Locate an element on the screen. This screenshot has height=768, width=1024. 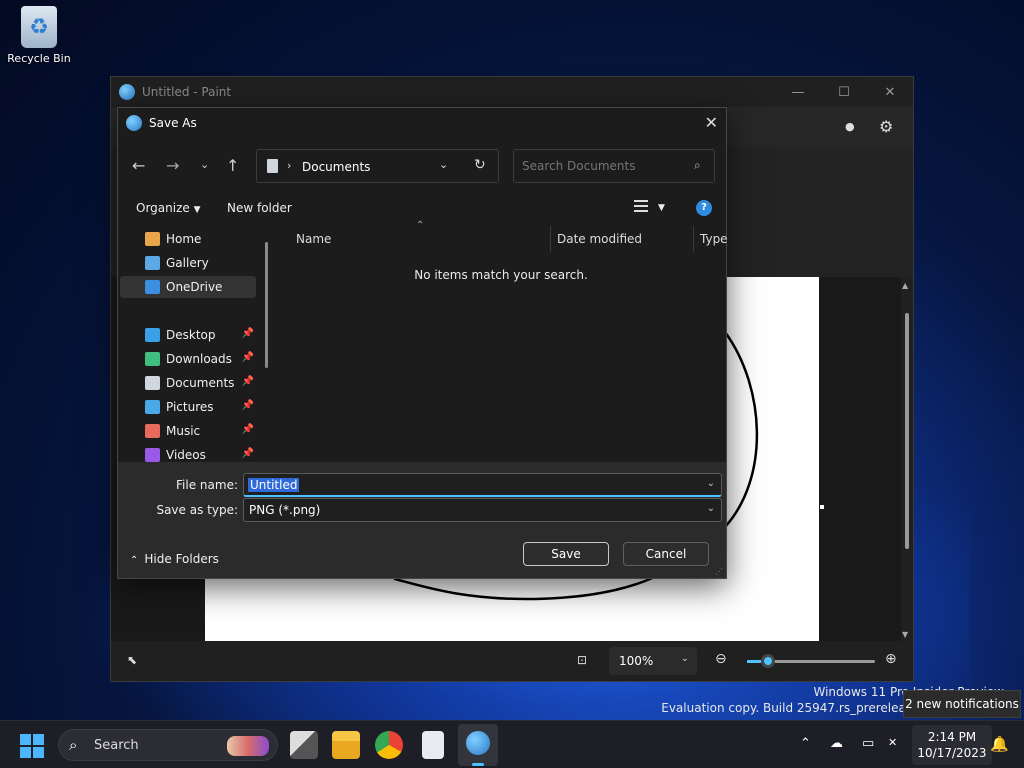
pointer-icon: ⬉ is located at coordinates (132, 660).